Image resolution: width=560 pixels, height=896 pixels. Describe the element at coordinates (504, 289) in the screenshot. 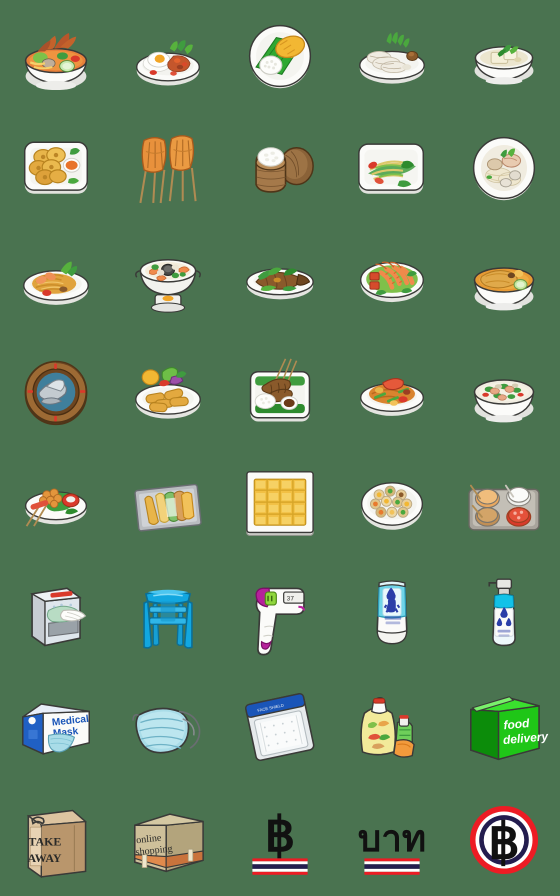

I see `massaman-curry-icon` at that location.